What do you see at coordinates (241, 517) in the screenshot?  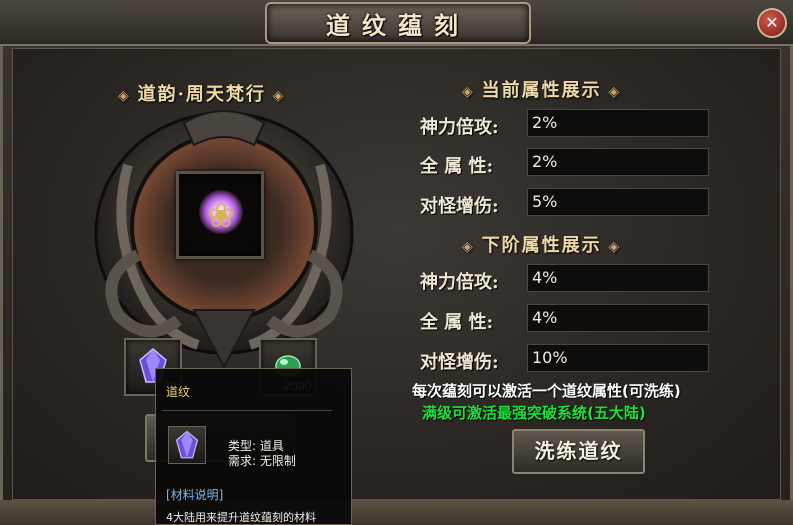 I see `tooltip-description: 4大陆用来提升道纹蕴刻的材料` at bounding box center [241, 517].